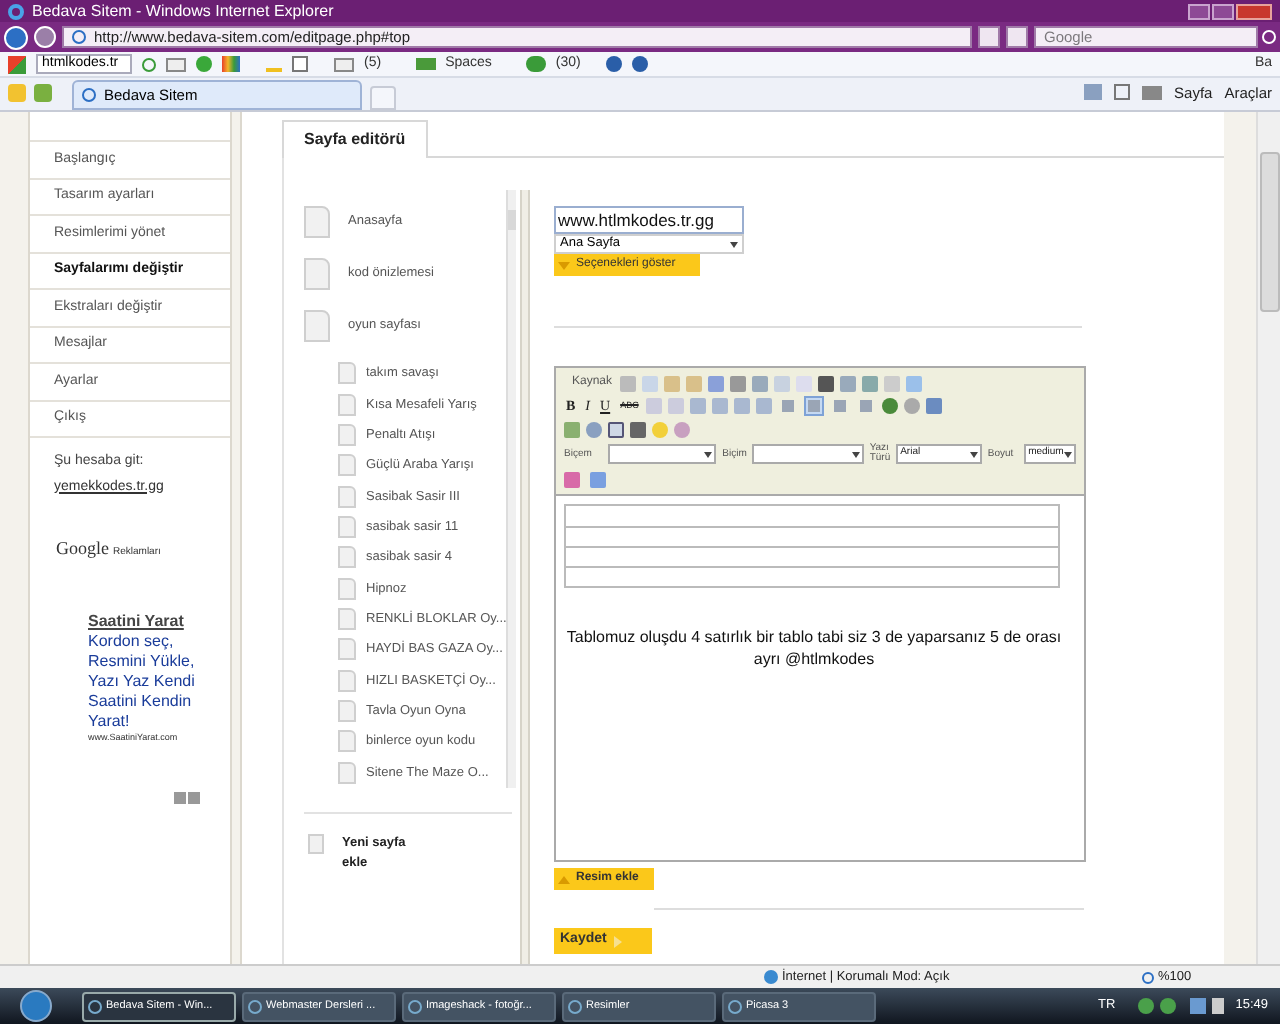  What do you see at coordinates (355, 139) in the screenshot?
I see `editor-tab: Sayfa editörü` at bounding box center [355, 139].